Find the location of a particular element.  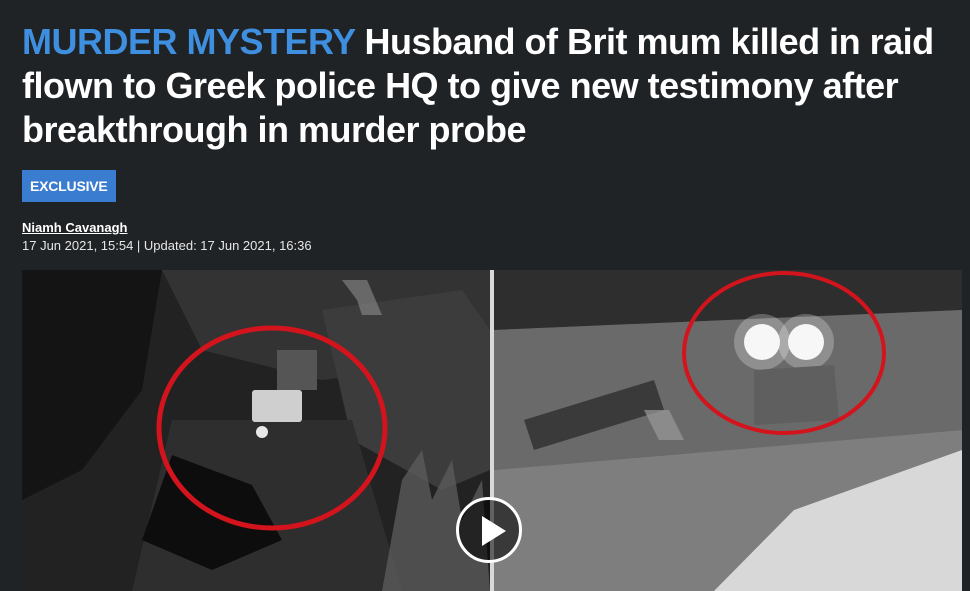

play-icon is located at coordinates (494, 531).